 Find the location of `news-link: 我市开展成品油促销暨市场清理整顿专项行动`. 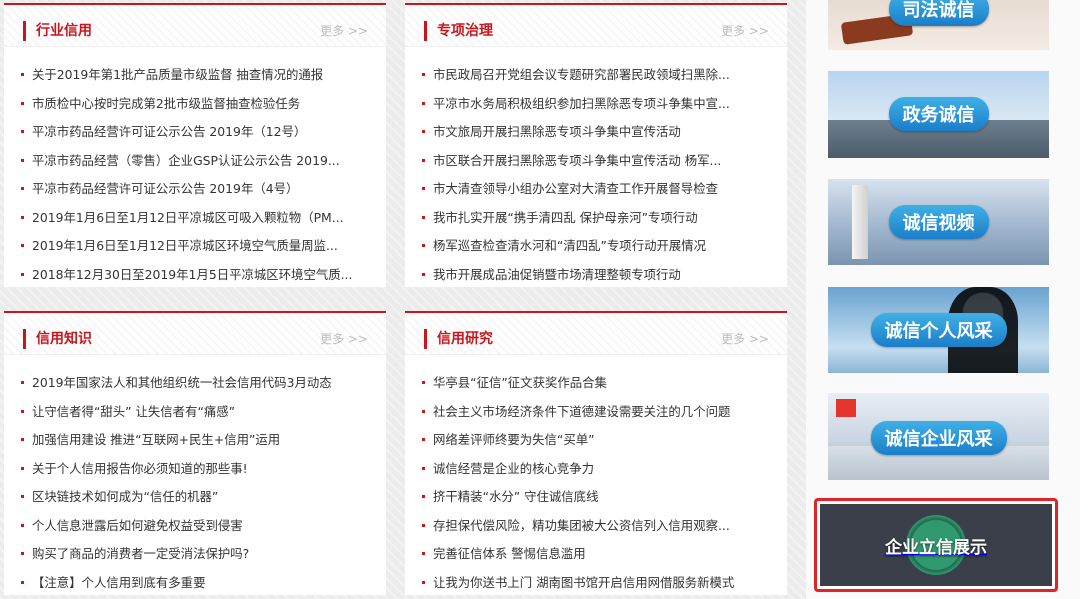

news-link: 我市开展成品油促销暨市场清理整顿专项行动 is located at coordinates (557, 274).